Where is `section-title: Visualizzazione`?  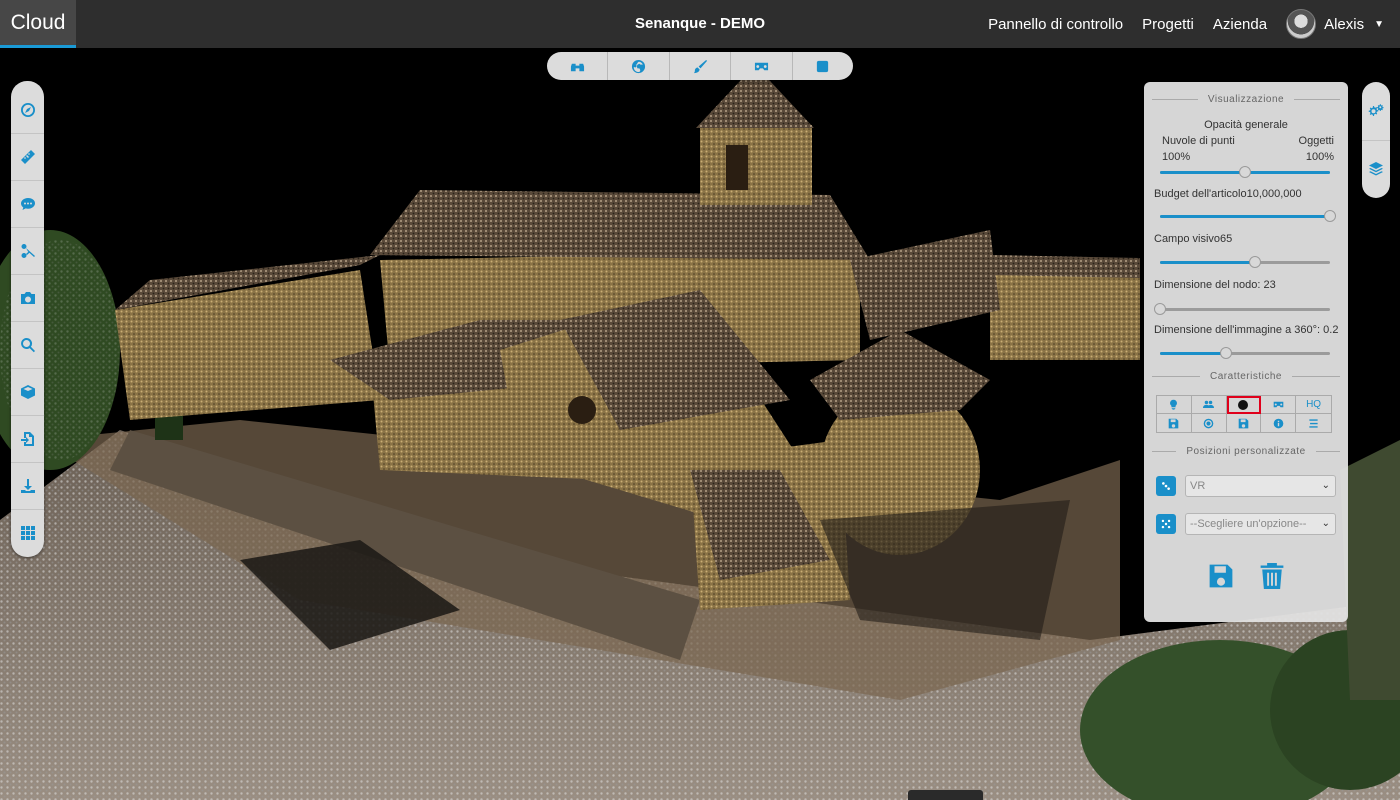
section-title: Visualizzazione is located at coordinates (1246, 99).